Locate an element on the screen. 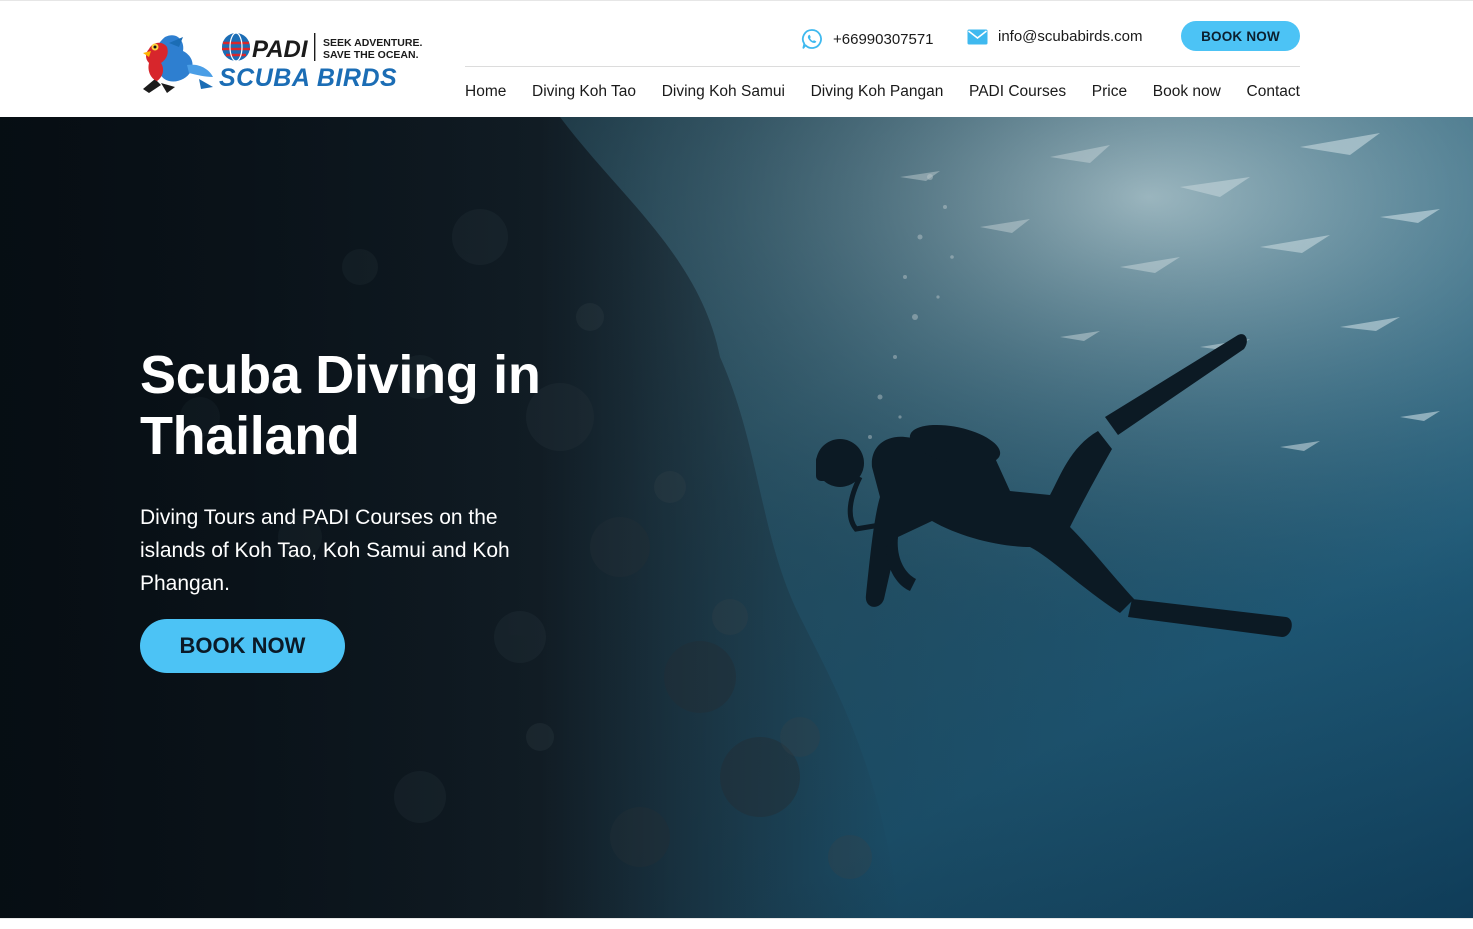 Image resolution: width=1473 pixels, height=929 pixels. email-contact: info@scubabirds.com is located at coordinates (1054, 36).